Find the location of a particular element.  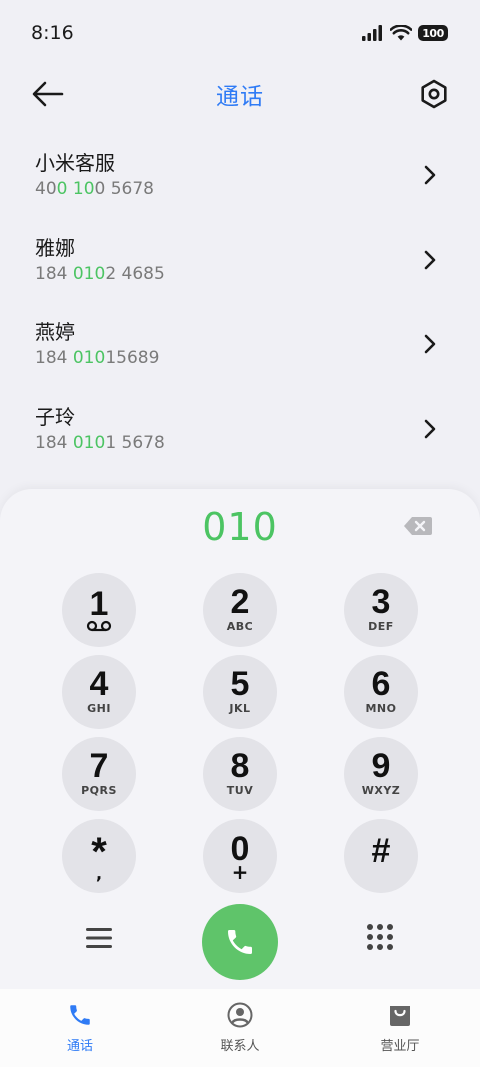

status-icons: 100 is located at coordinates (405, 33).